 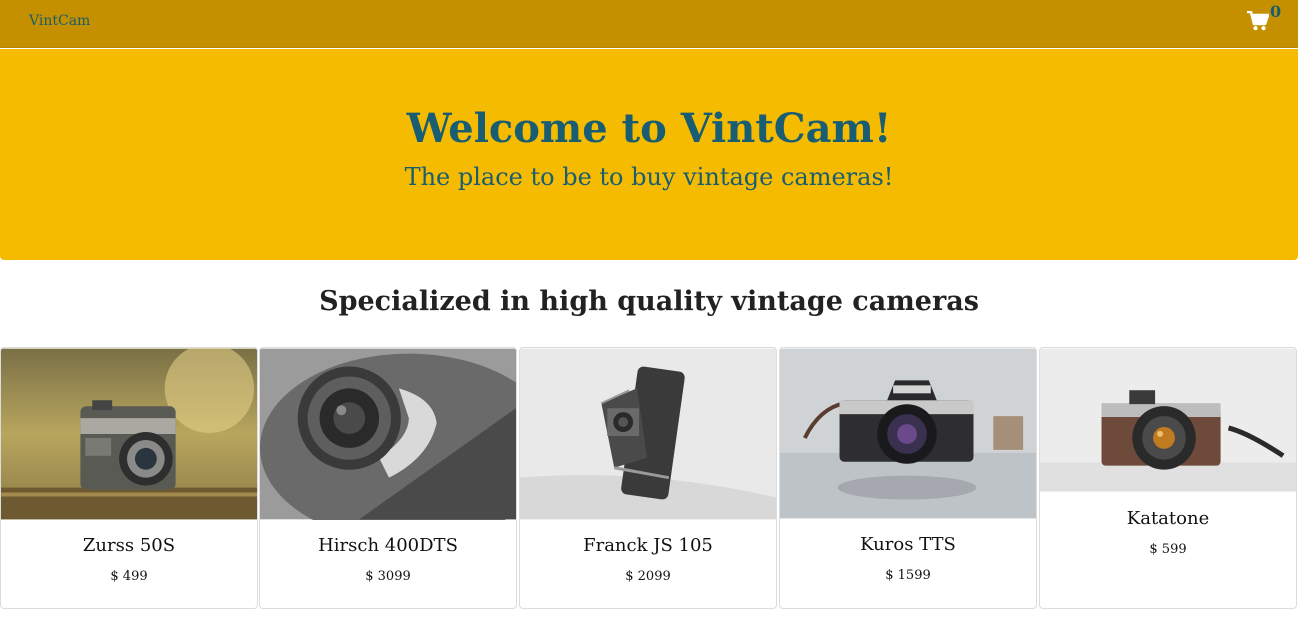 I want to click on product-name: Kuros TTS, so click(x=908, y=544).